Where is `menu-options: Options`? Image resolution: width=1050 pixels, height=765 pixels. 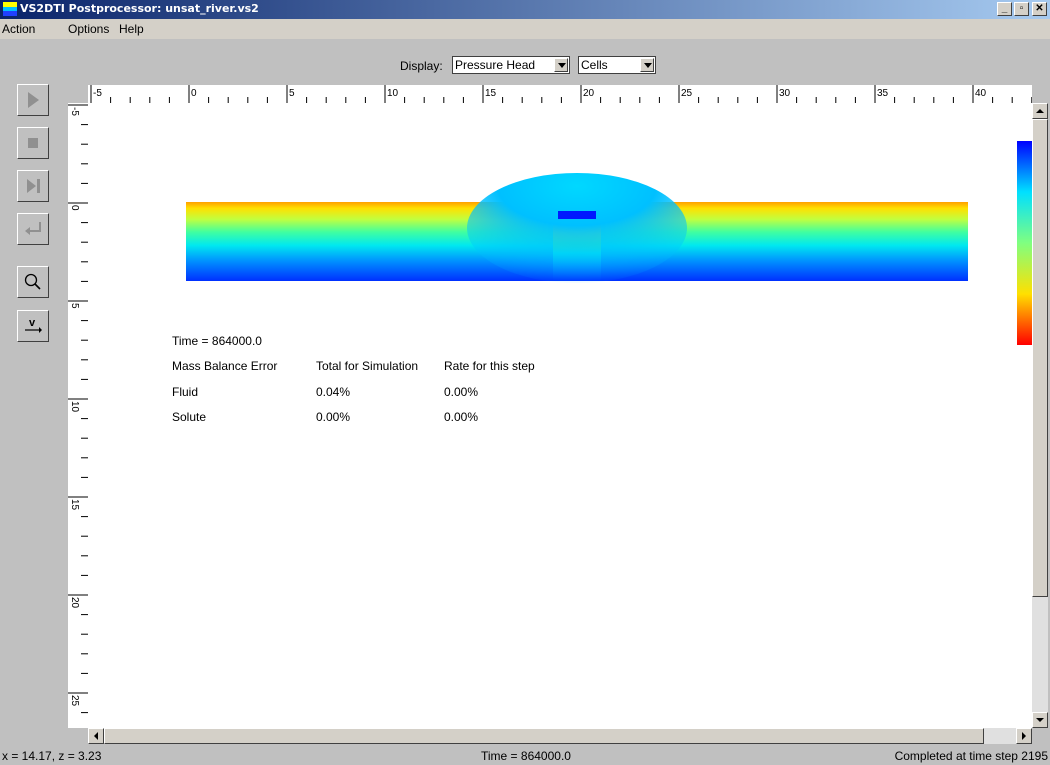
menu-options: Options is located at coordinates (88, 29).